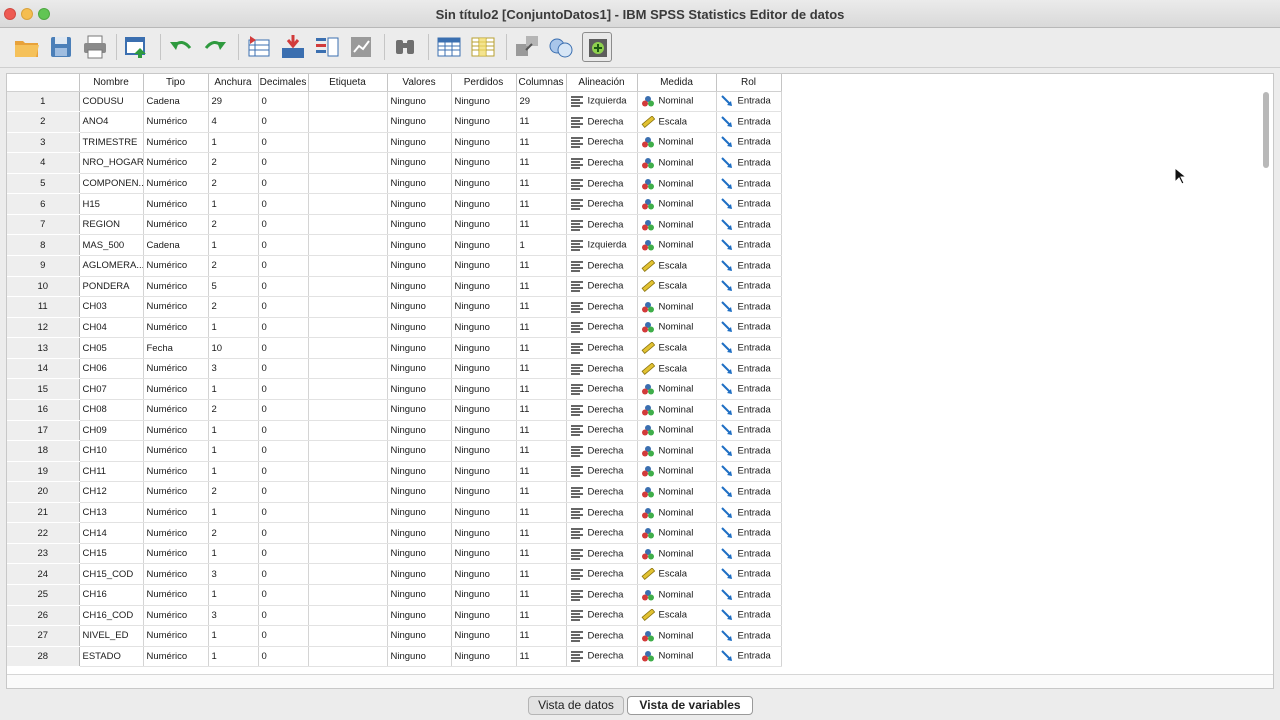 The width and height of the screenshot is (1280, 720). What do you see at coordinates (43, 451) in the screenshot?
I see `row-number-cell: 18` at bounding box center [43, 451].